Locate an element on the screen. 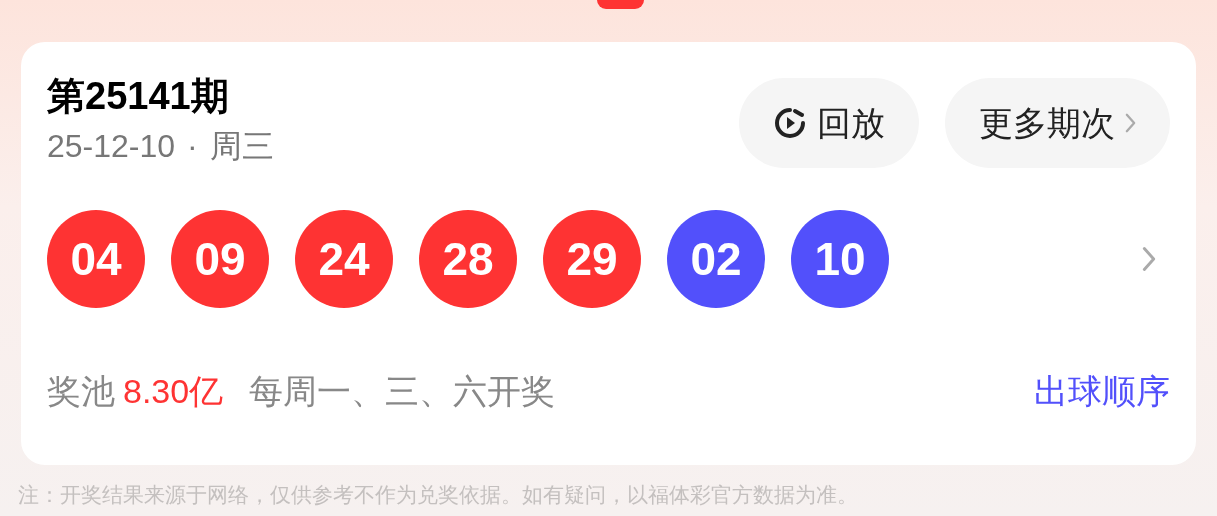  draw-weekday: 周三 is located at coordinates (241, 146).